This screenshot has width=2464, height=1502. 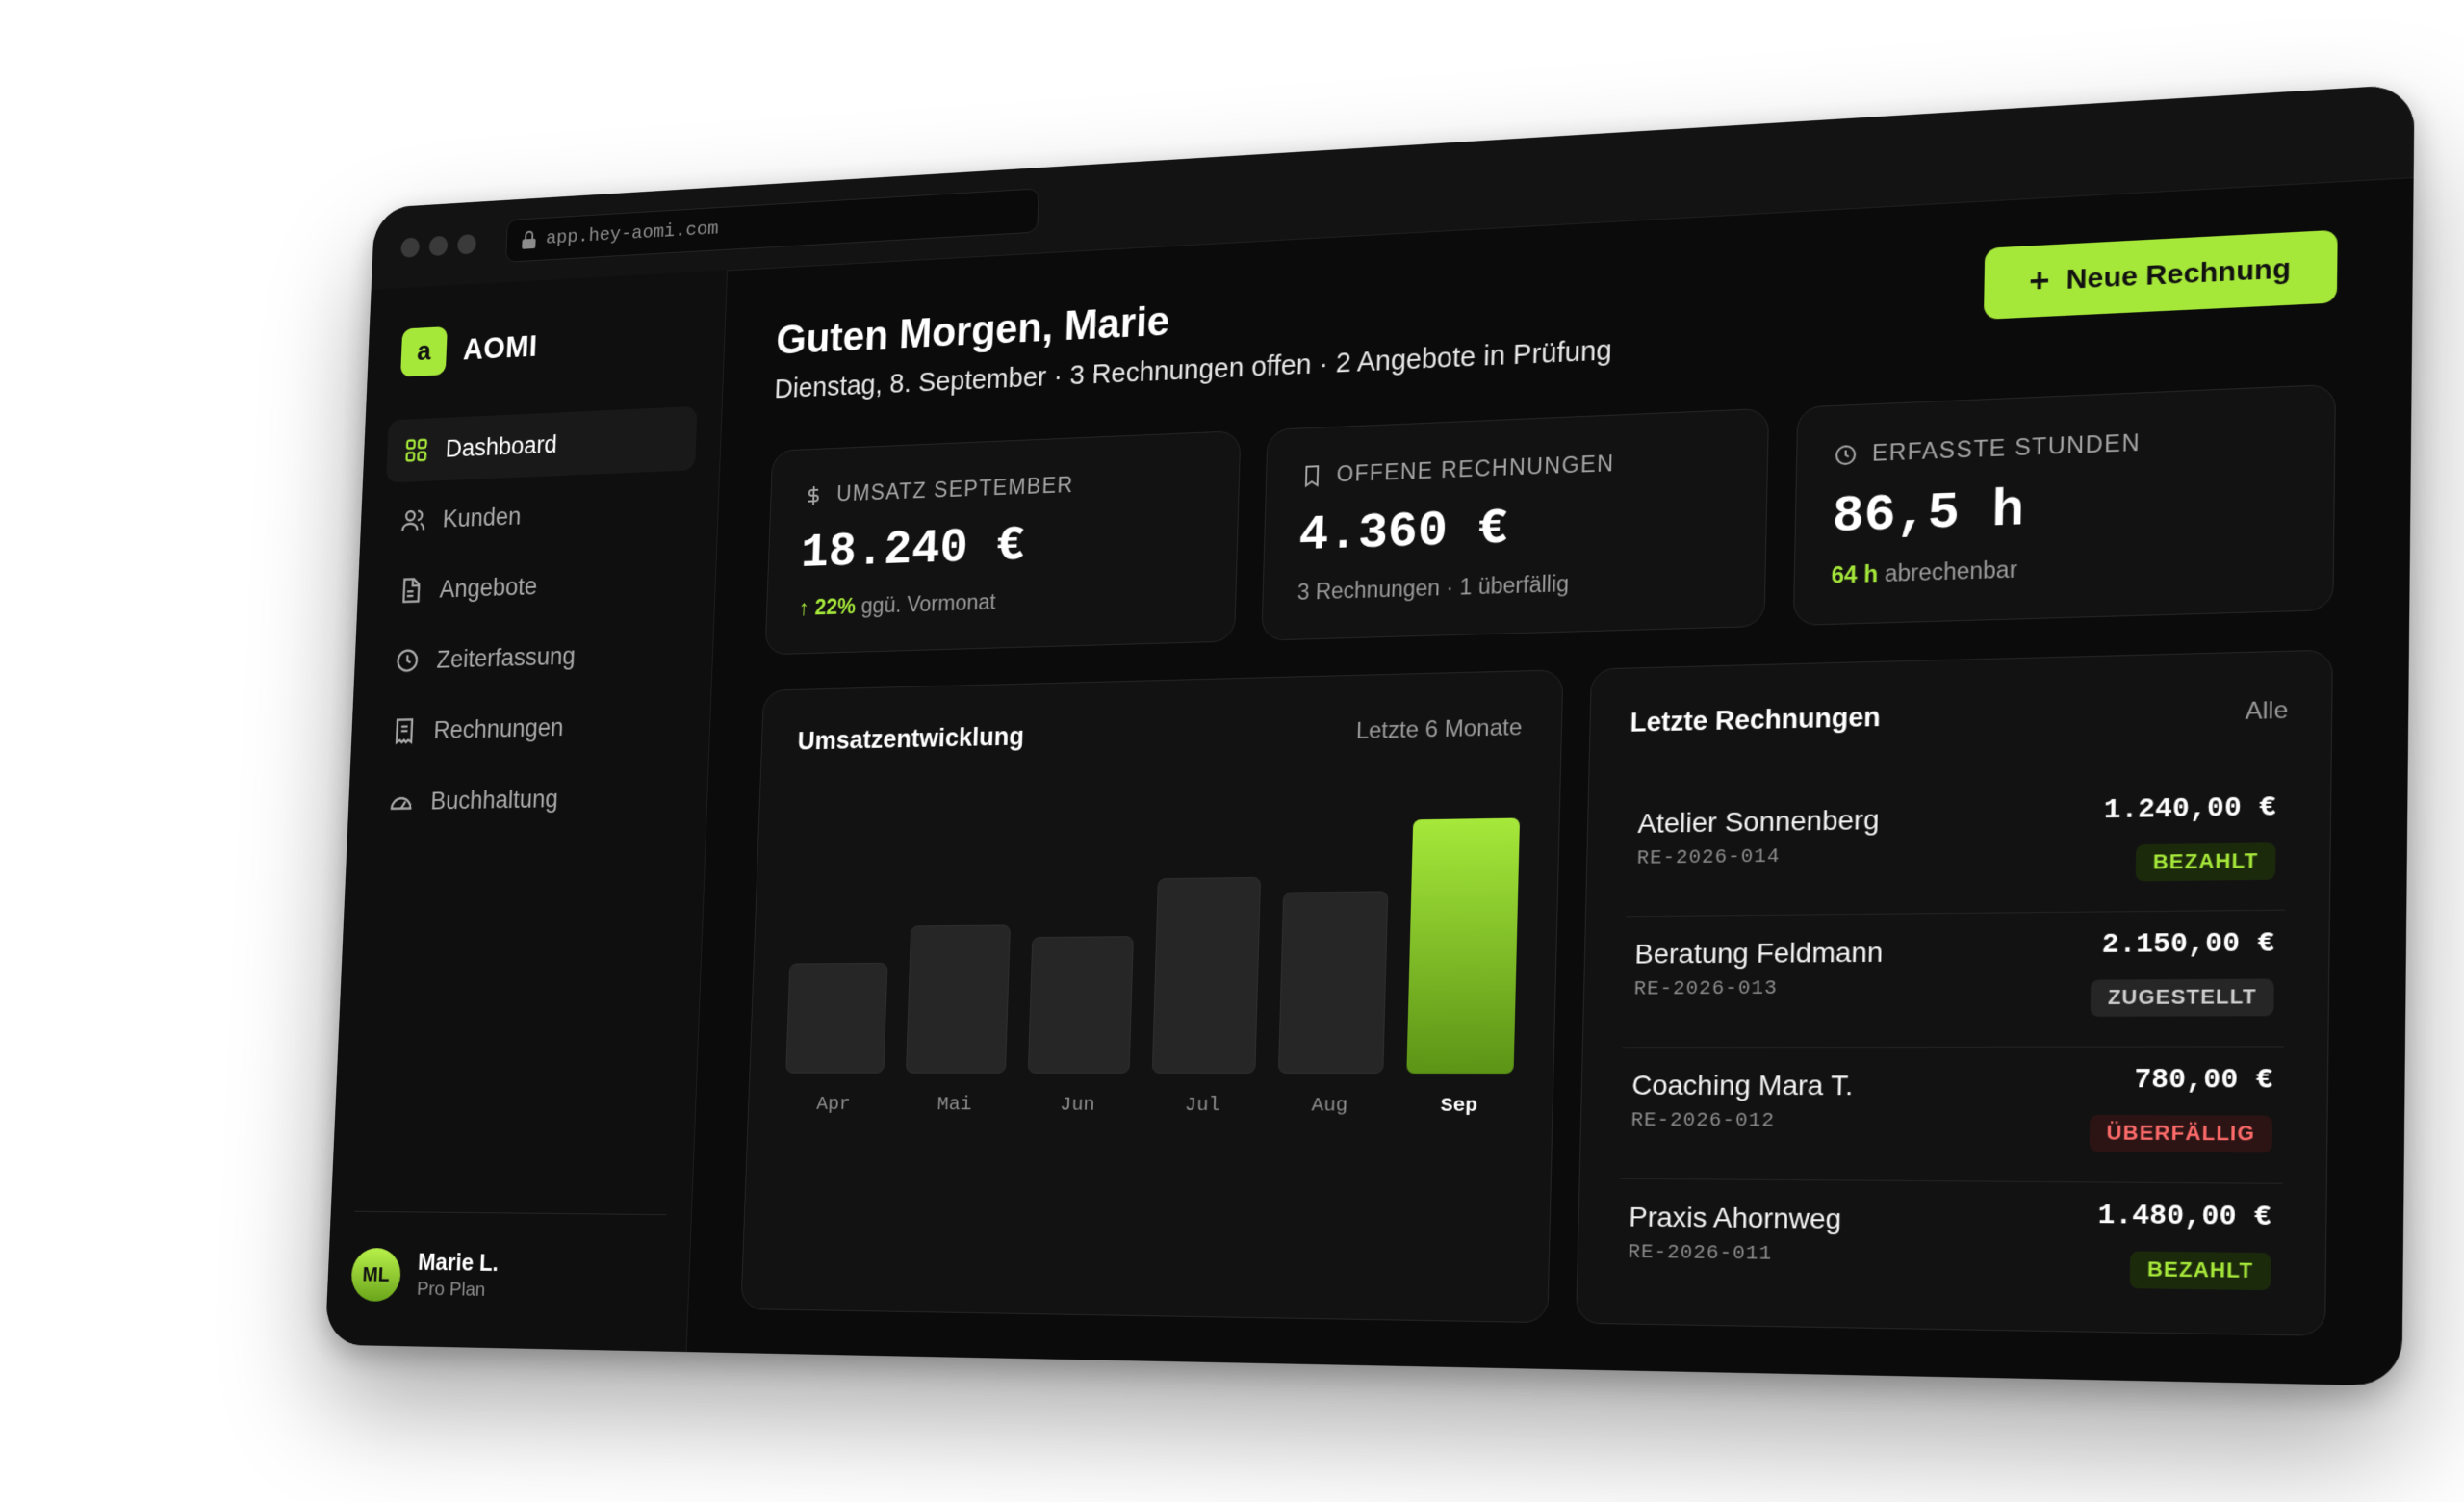 I want to click on document-icon, so click(x=411, y=591).